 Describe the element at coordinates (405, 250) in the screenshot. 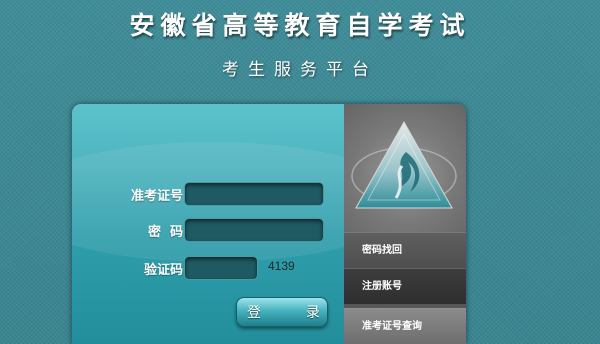

I see `sidebar-item-password-recovery: 密码找回` at that location.